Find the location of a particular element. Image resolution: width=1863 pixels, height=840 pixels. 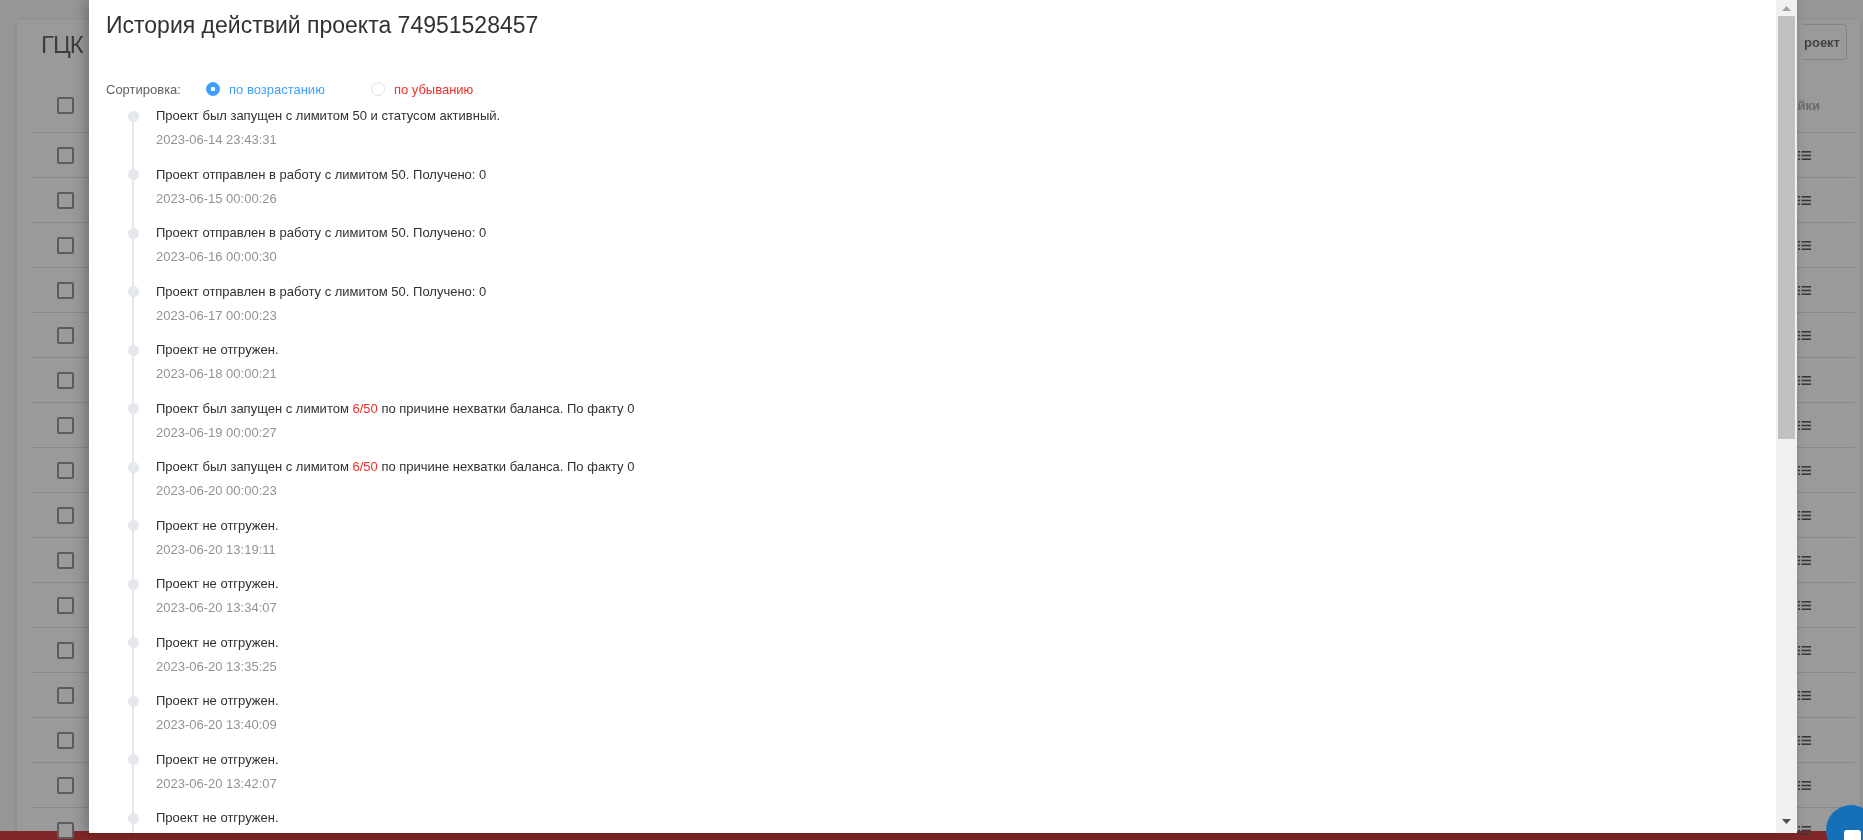

scrollbar is located at coordinates (1786, 416).